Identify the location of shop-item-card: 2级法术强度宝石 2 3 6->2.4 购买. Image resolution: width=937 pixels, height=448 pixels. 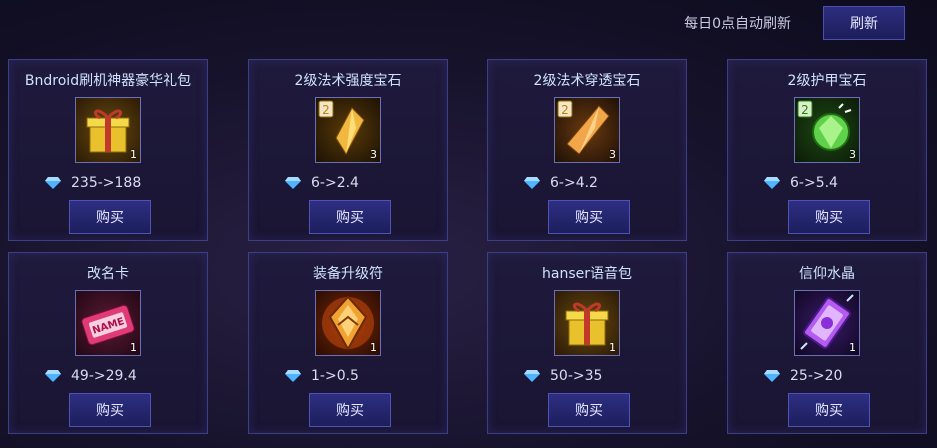
(348, 150).